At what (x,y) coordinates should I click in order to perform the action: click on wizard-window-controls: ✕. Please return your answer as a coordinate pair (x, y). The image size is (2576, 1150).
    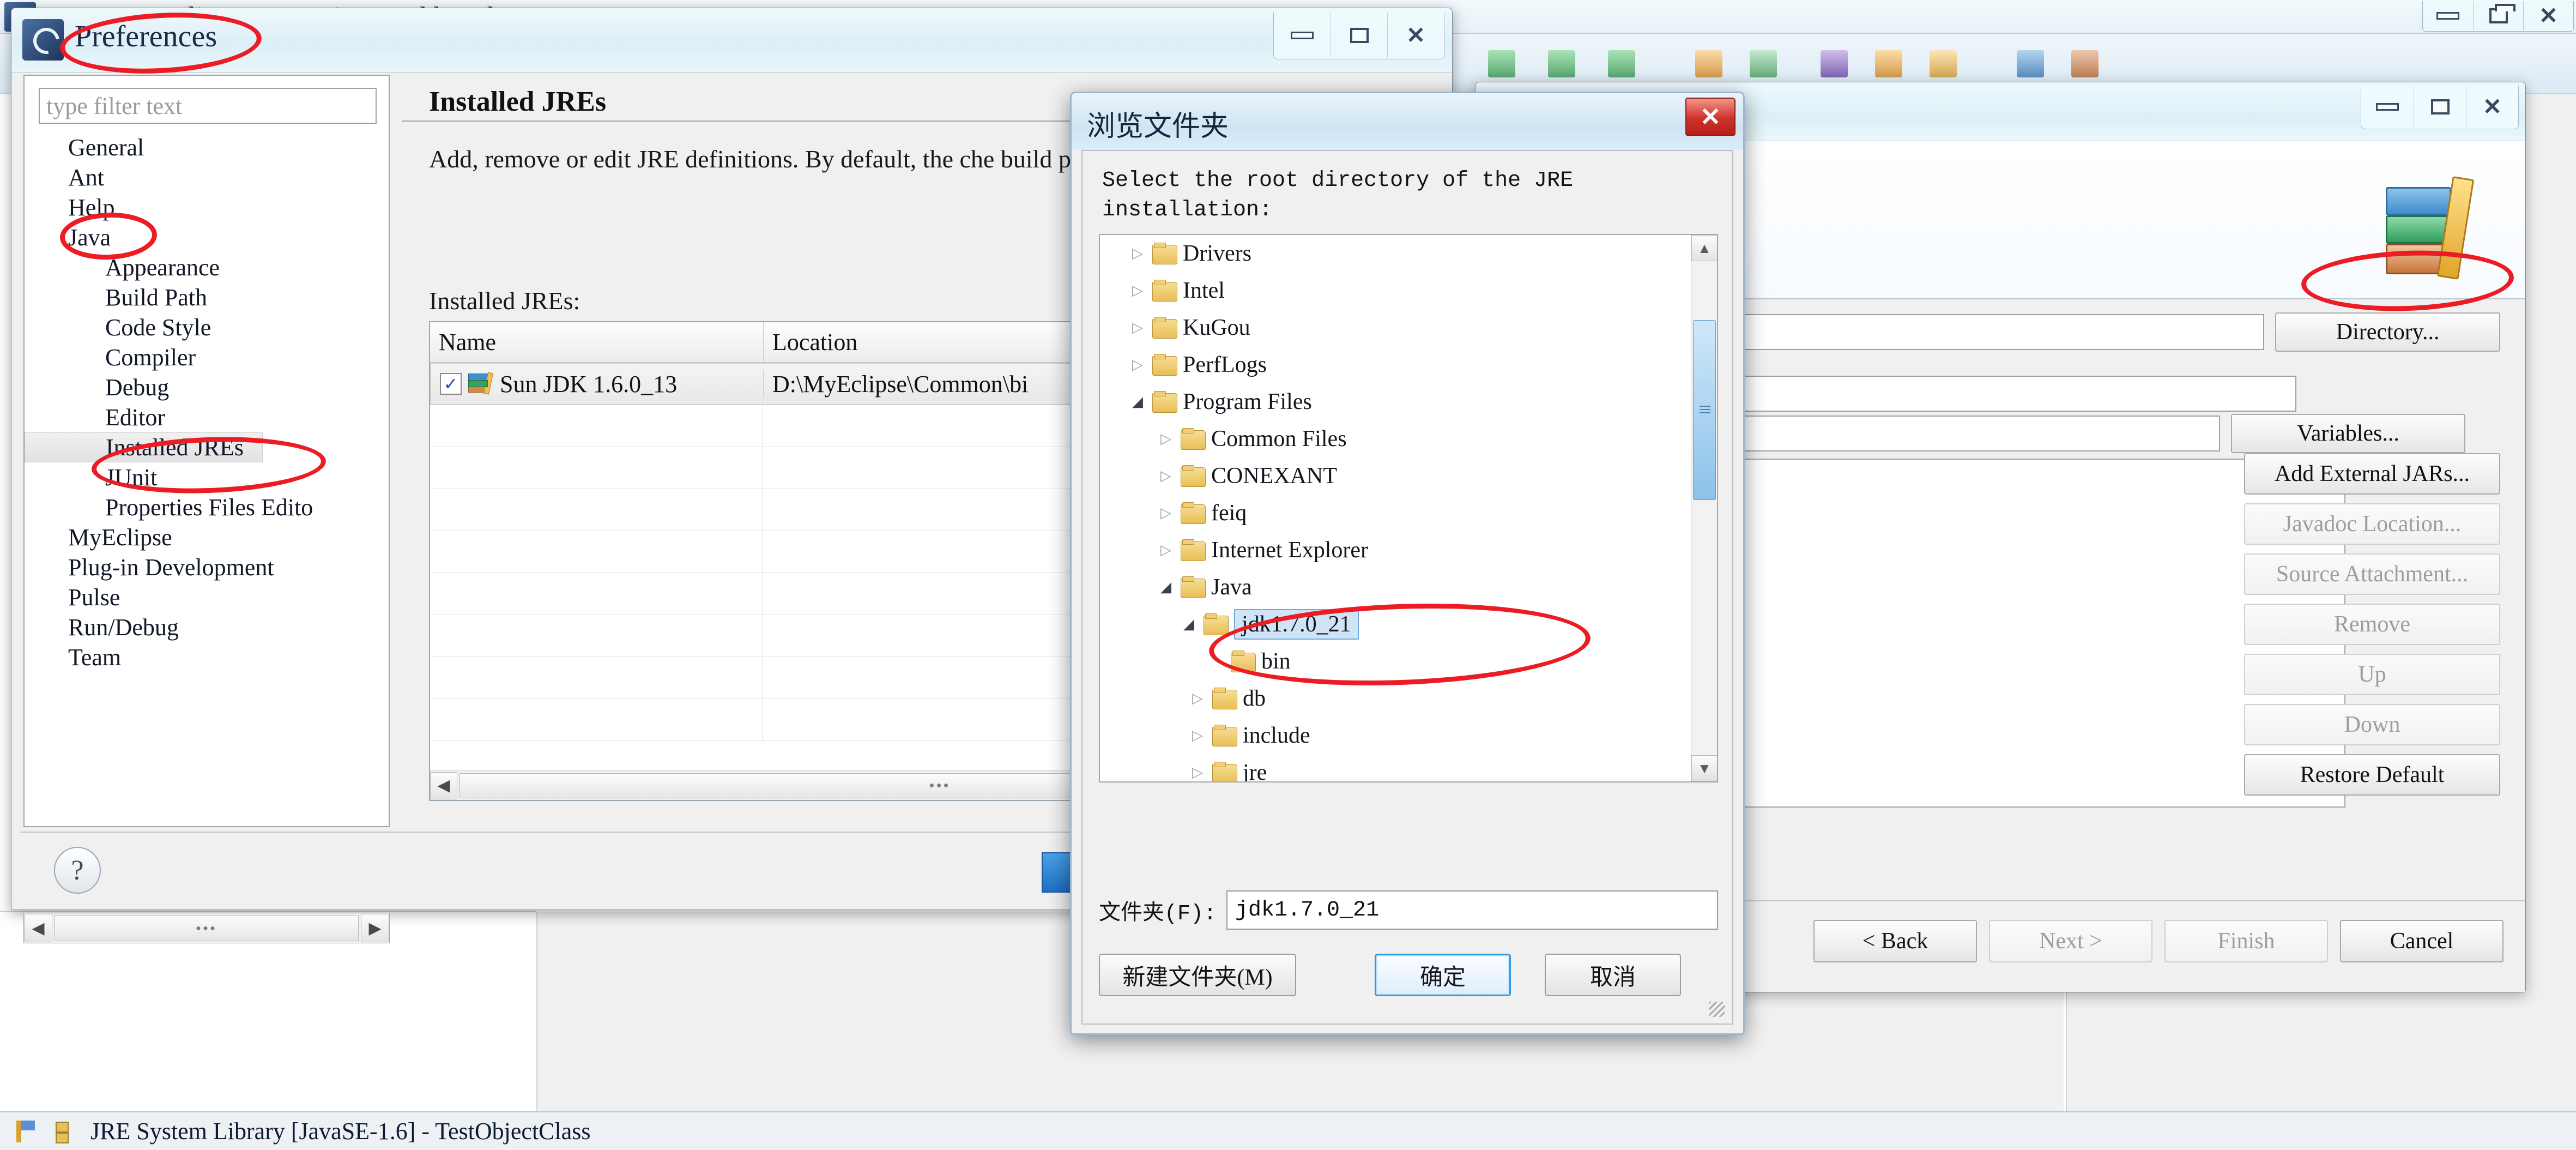
    Looking at the image, I should click on (2440, 107).